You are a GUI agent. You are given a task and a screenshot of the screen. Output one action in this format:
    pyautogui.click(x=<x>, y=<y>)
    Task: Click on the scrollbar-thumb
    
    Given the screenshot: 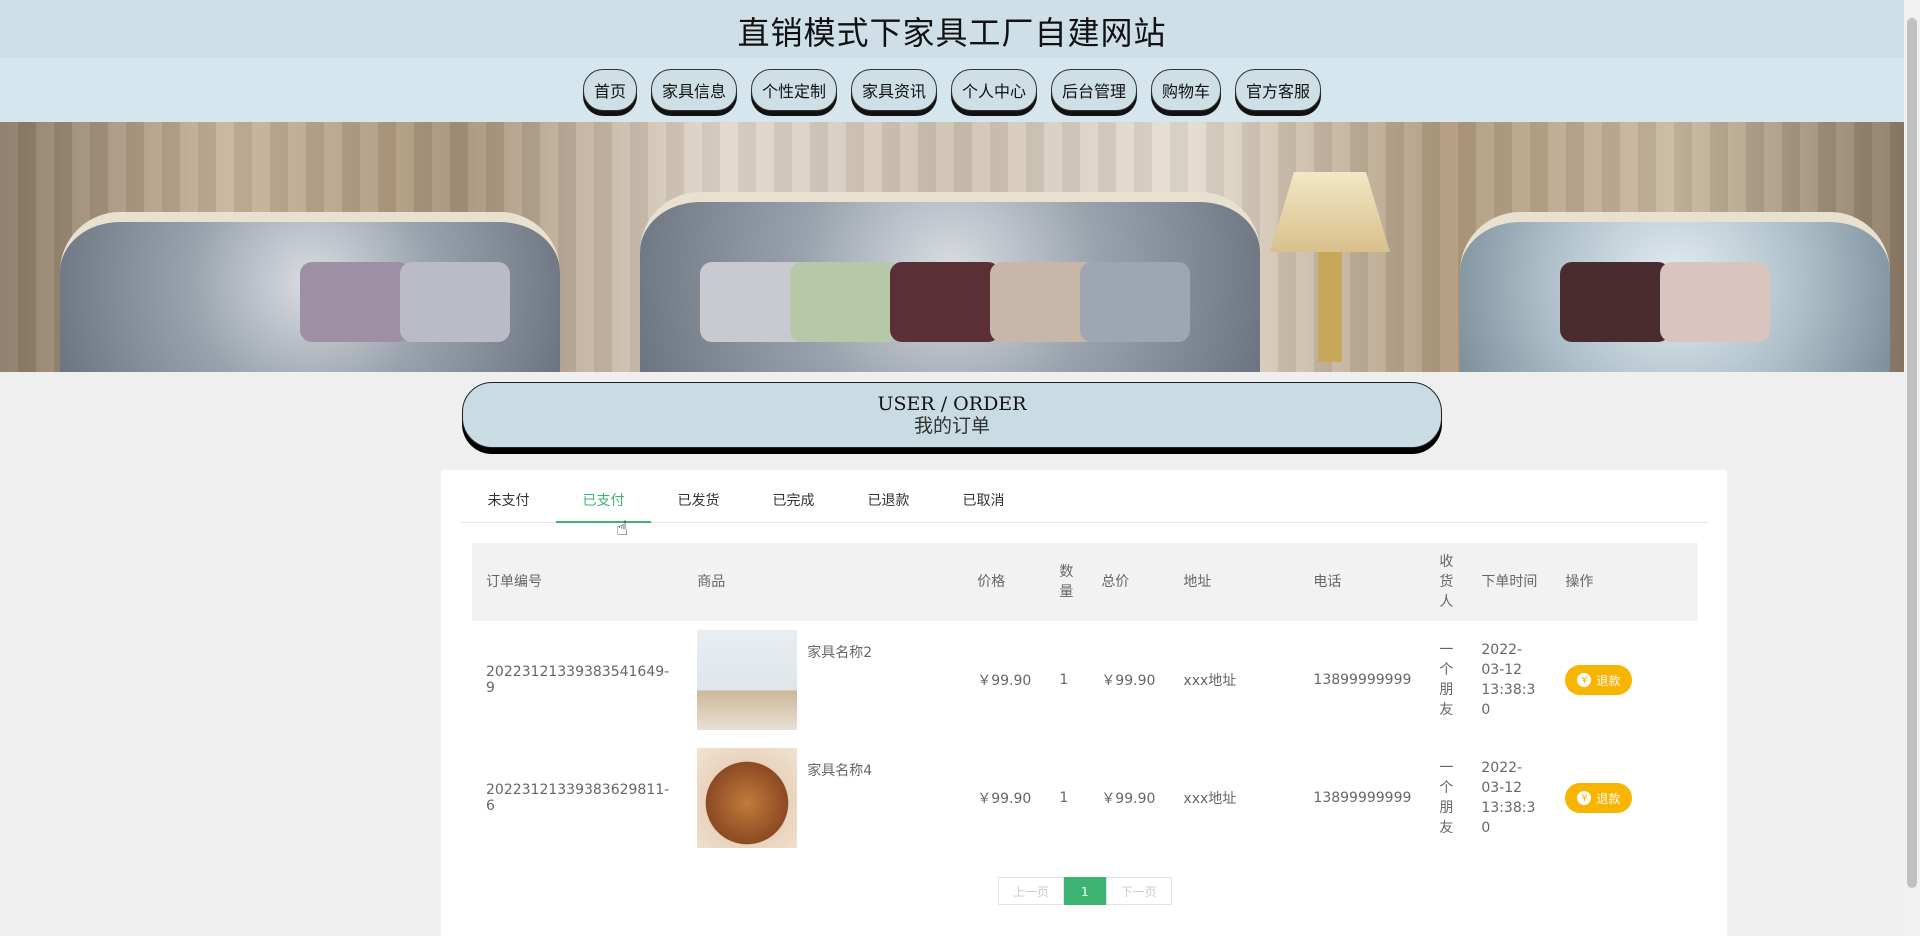 What is the action you would take?
    pyautogui.click(x=1912, y=453)
    